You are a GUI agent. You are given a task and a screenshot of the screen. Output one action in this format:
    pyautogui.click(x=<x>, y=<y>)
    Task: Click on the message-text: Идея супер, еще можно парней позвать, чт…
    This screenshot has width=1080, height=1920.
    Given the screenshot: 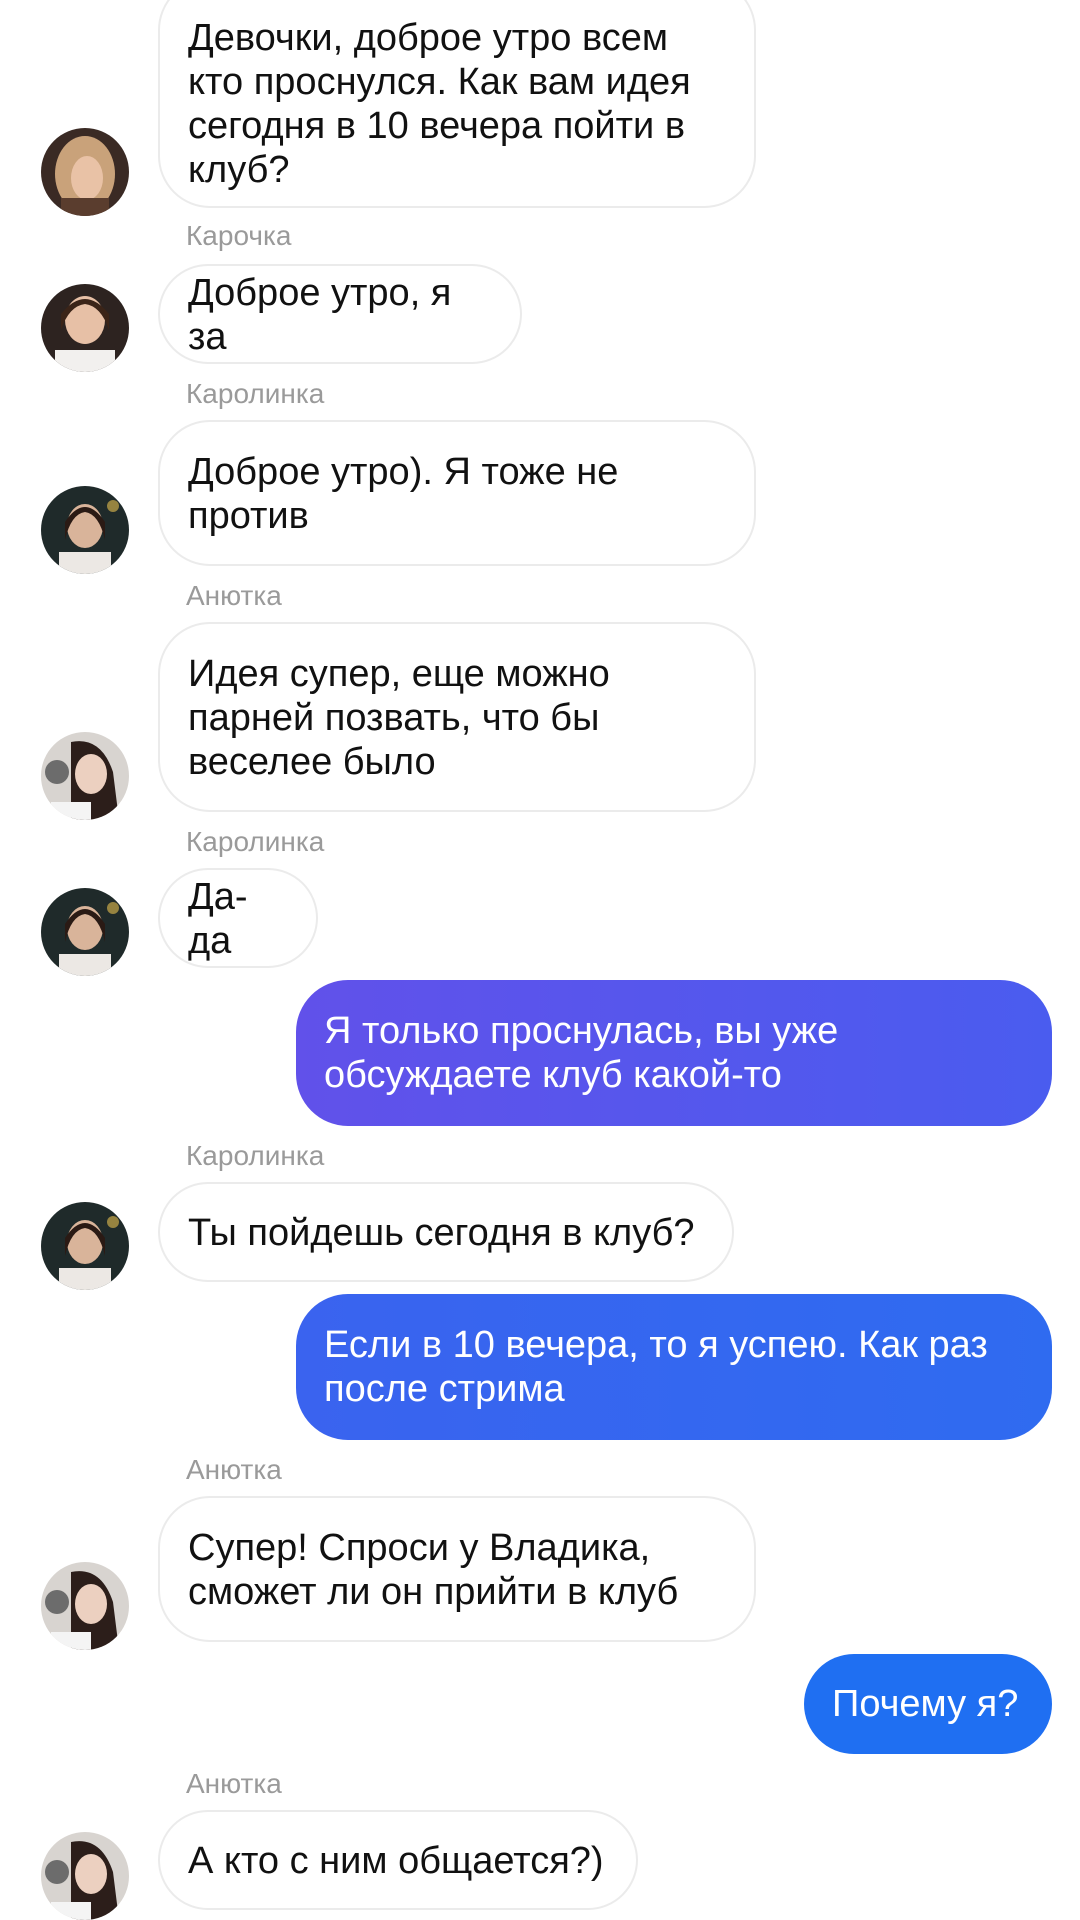 What is the action you would take?
    pyautogui.click(x=399, y=718)
    